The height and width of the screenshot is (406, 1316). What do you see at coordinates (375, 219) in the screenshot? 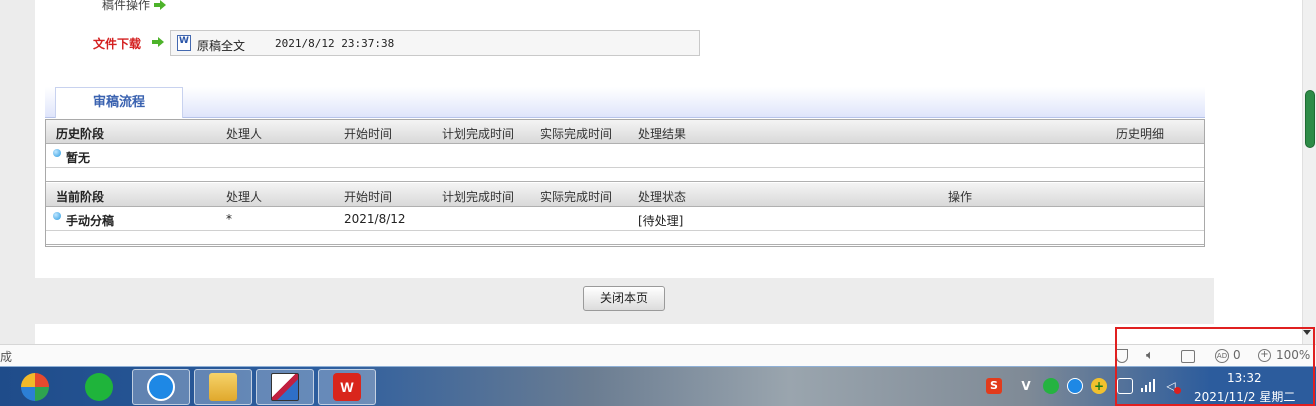
I see `current-start-value: 2021/8/12` at bounding box center [375, 219].